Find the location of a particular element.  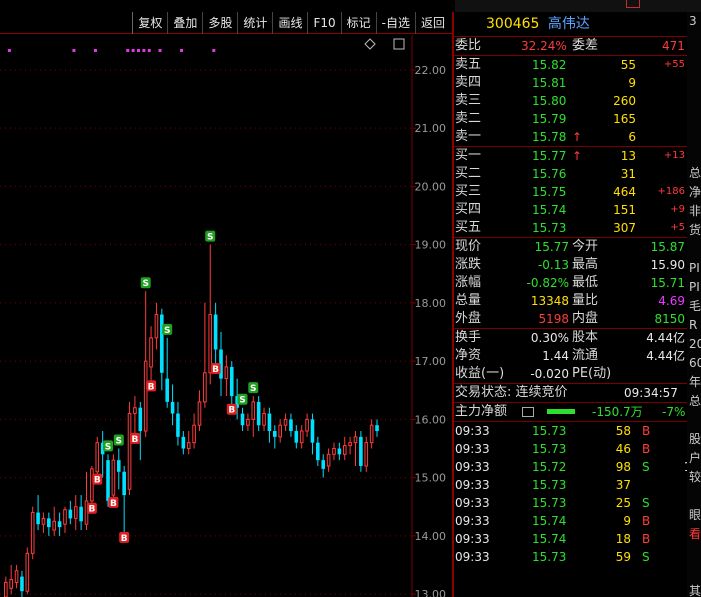

y-tick-label: 20.00 is located at coordinates (431, 186).